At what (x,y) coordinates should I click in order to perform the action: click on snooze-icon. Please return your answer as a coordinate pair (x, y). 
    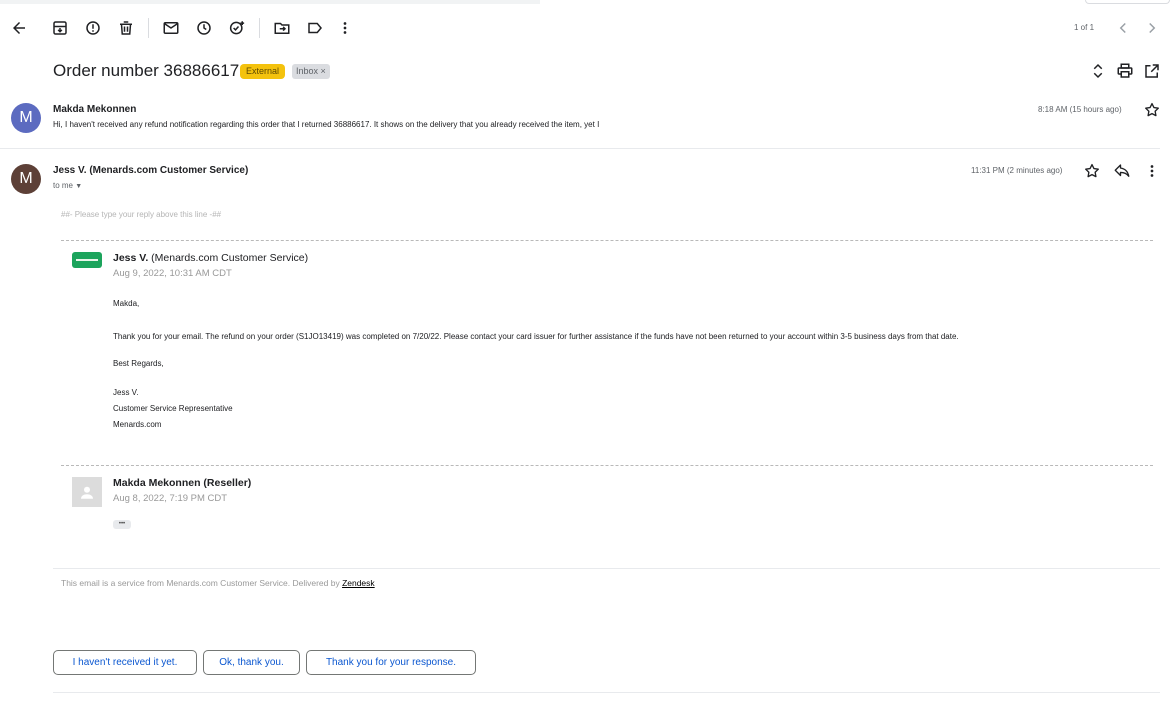
    Looking at the image, I should click on (204, 28).